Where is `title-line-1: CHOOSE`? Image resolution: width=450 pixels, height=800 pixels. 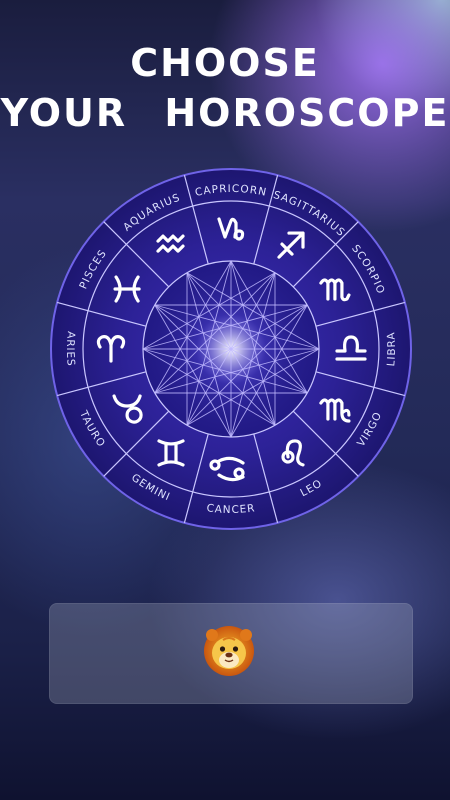 title-line-1: CHOOSE is located at coordinates (225, 63).